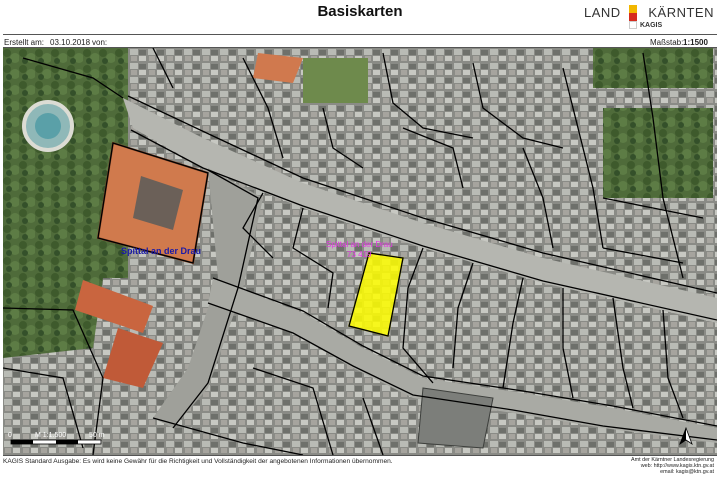  Describe the element at coordinates (161, 251) in the screenshot. I see `town-label: Spittal an der Drau` at that location.